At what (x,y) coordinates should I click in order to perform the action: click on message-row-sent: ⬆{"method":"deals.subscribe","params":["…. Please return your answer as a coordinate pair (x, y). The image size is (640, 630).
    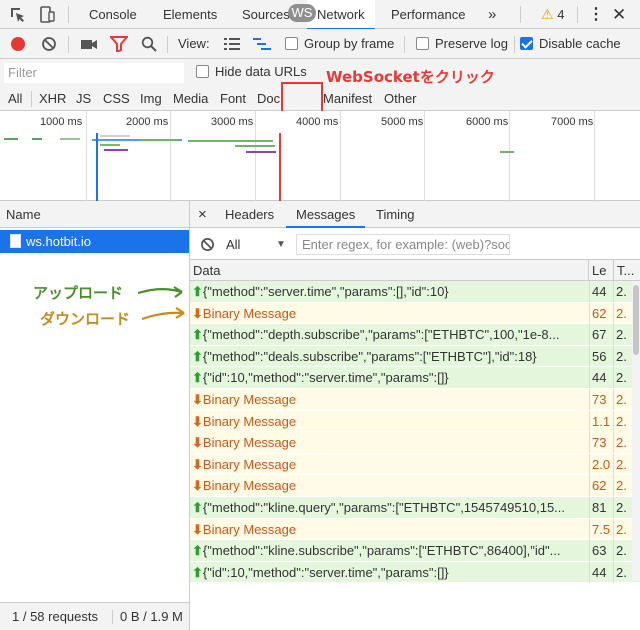
    Looking at the image, I should click on (415, 356).